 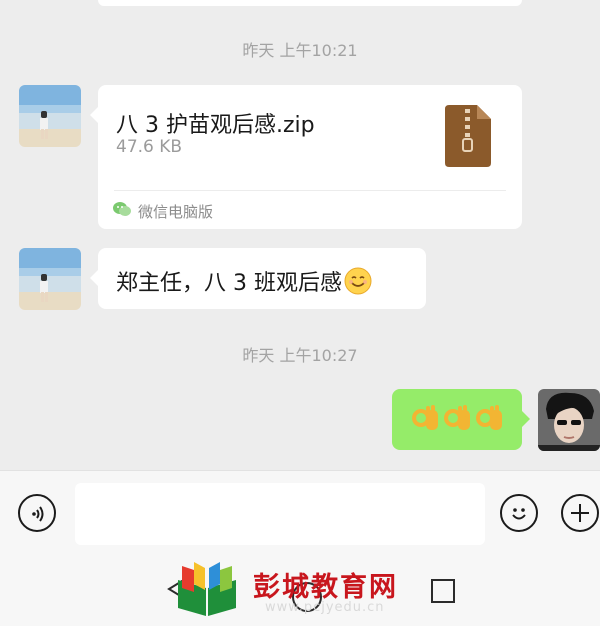 What do you see at coordinates (149, 147) in the screenshot?
I see `file-size: 47.6 KB` at bounding box center [149, 147].